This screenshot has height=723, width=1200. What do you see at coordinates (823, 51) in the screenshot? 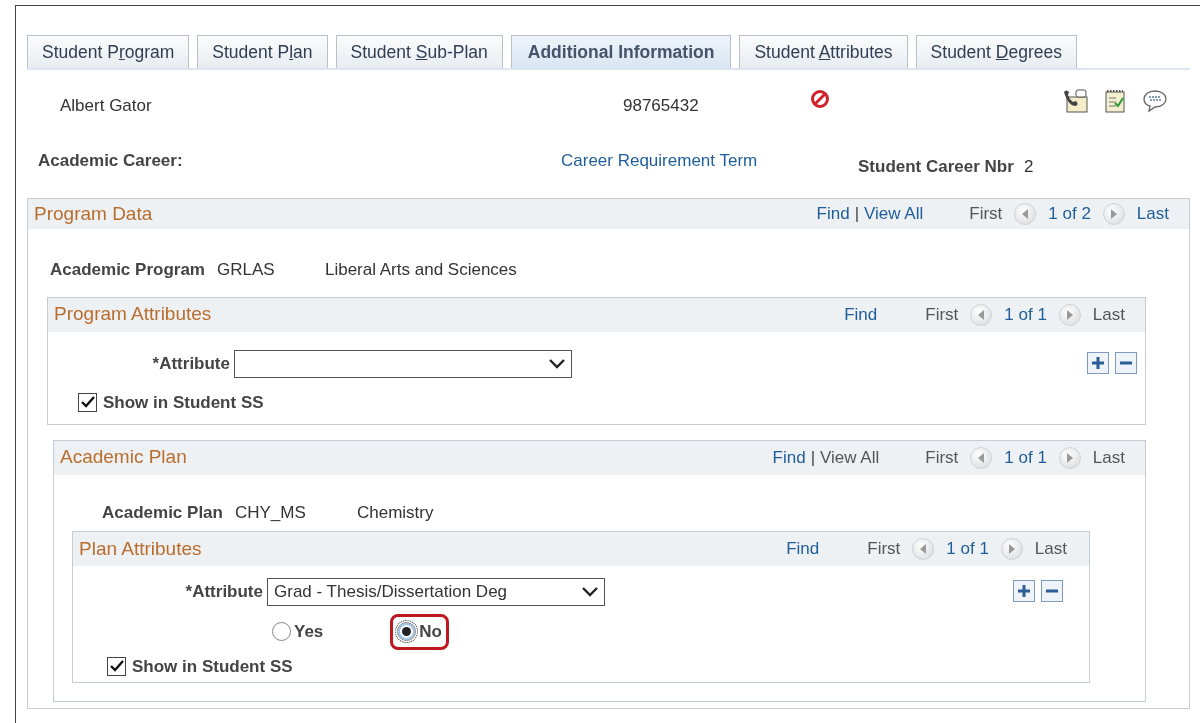
I see `tab: Student Attributes` at bounding box center [823, 51].